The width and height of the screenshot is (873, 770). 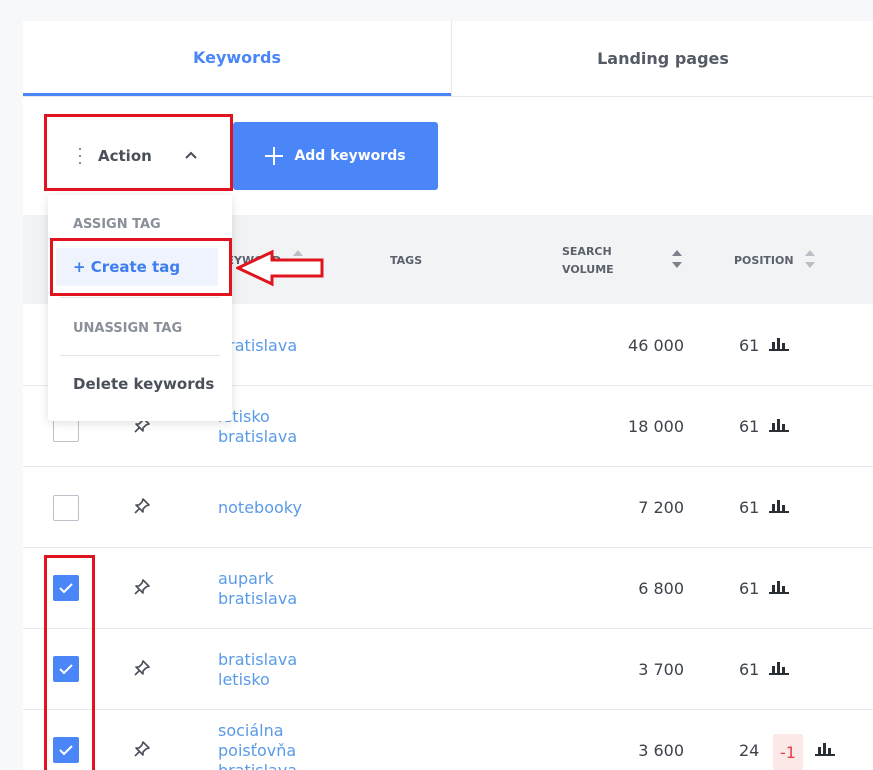 I want to click on tab-landing-pages: Landing pages, so click(x=662, y=58).